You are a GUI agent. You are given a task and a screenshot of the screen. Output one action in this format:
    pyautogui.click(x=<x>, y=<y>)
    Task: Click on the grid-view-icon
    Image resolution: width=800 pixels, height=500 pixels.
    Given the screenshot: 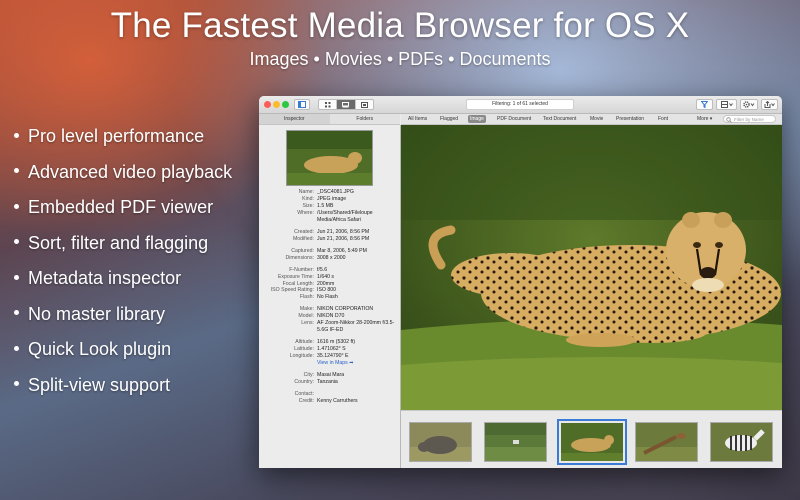 What is the action you would take?
    pyautogui.click(x=327, y=104)
    